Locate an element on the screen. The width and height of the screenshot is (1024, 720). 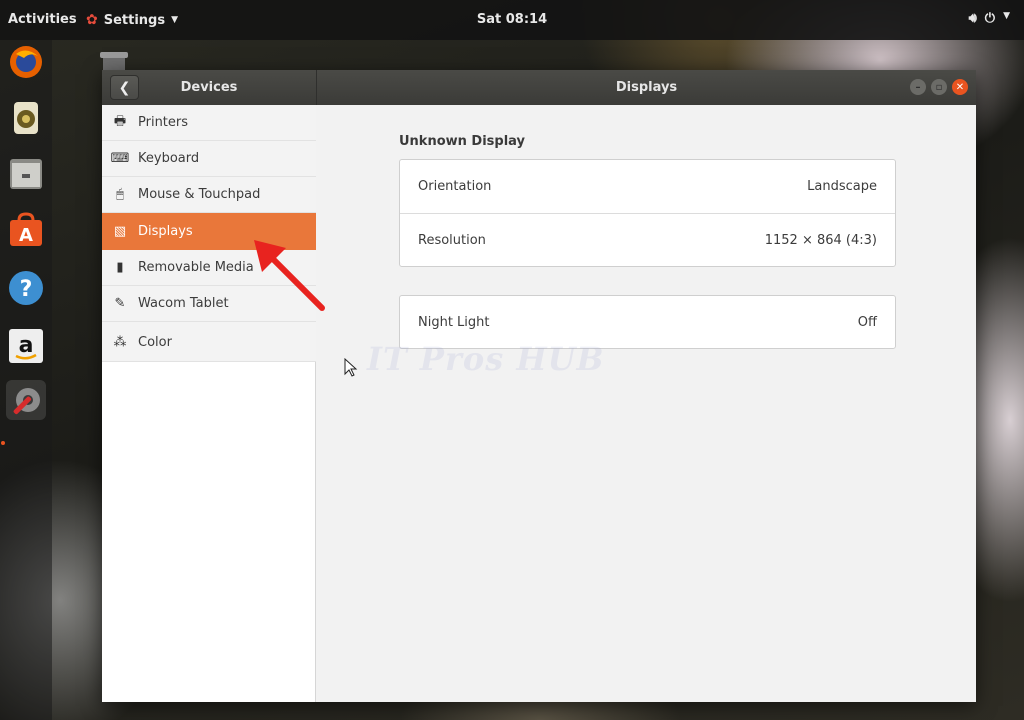
files-icon is located at coordinates (26, 174).